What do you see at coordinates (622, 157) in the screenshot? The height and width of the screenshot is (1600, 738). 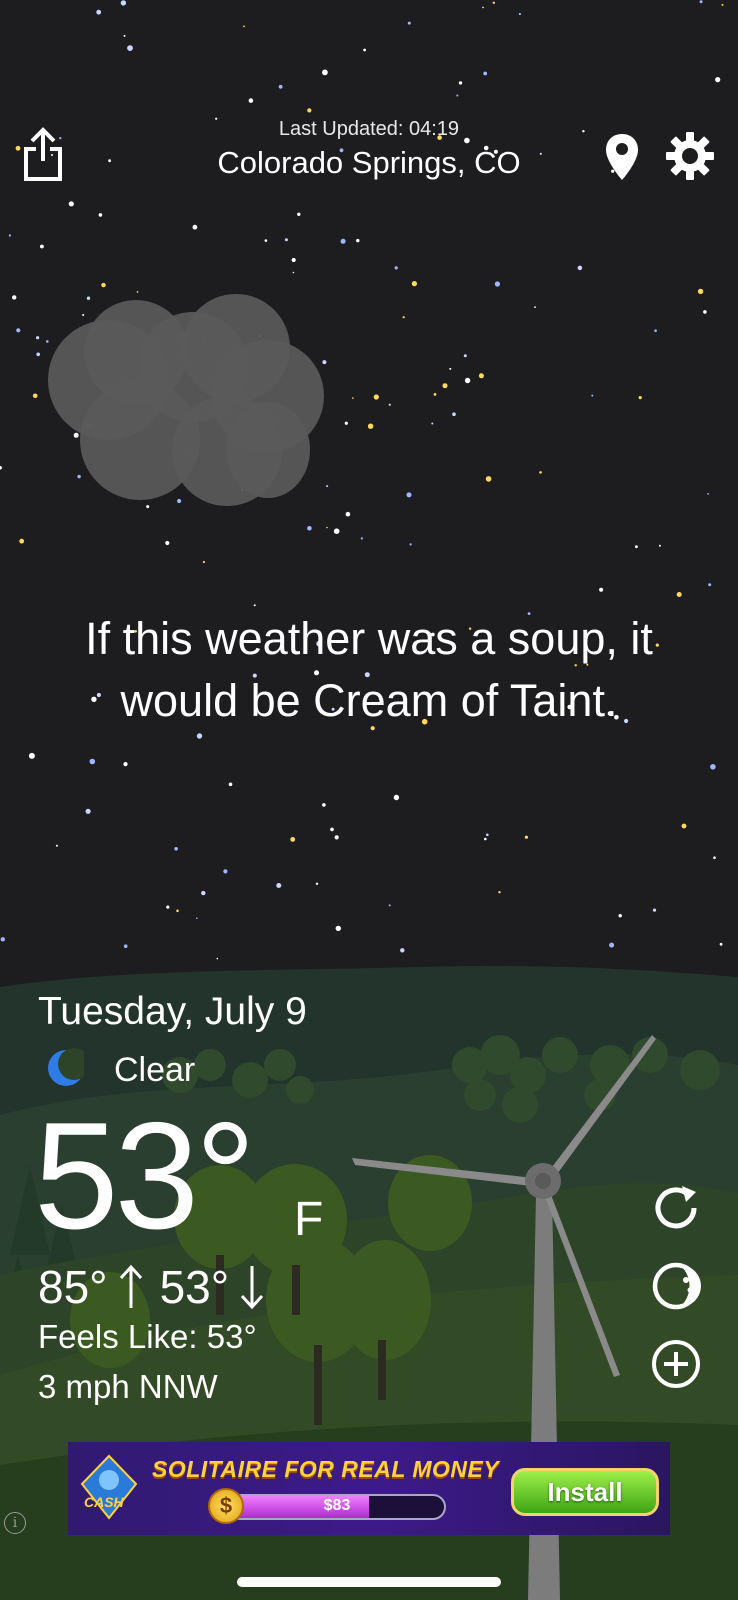 I see `location-pin-icon` at bounding box center [622, 157].